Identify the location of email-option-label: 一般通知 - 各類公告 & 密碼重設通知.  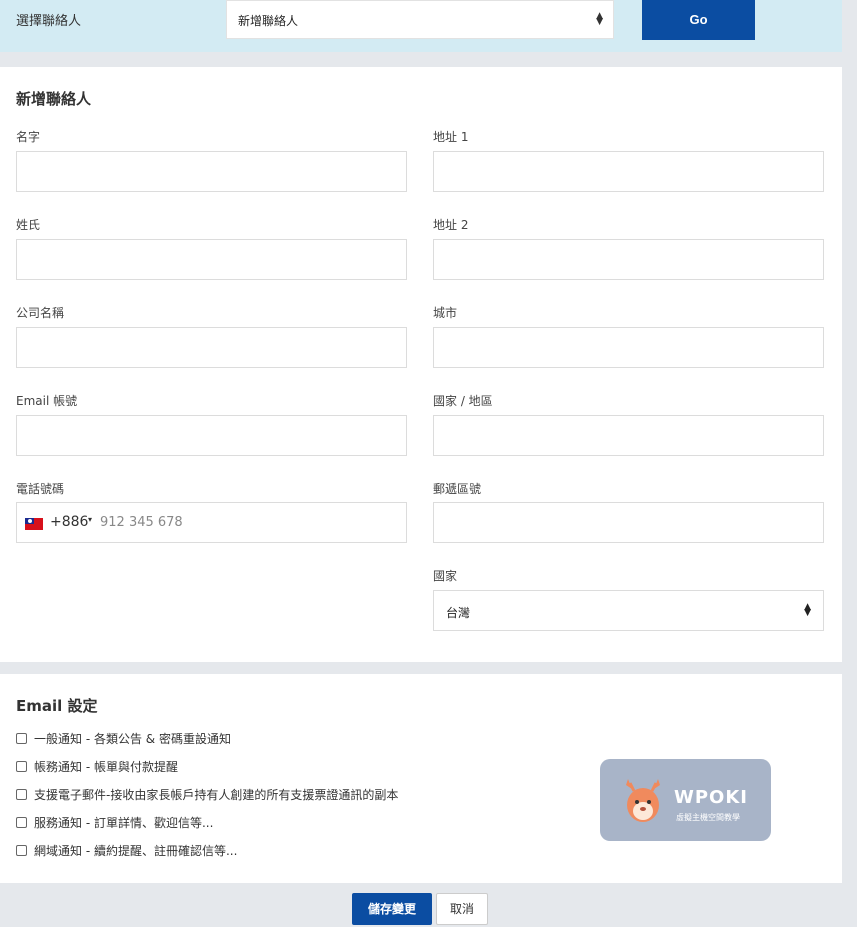
(132, 739).